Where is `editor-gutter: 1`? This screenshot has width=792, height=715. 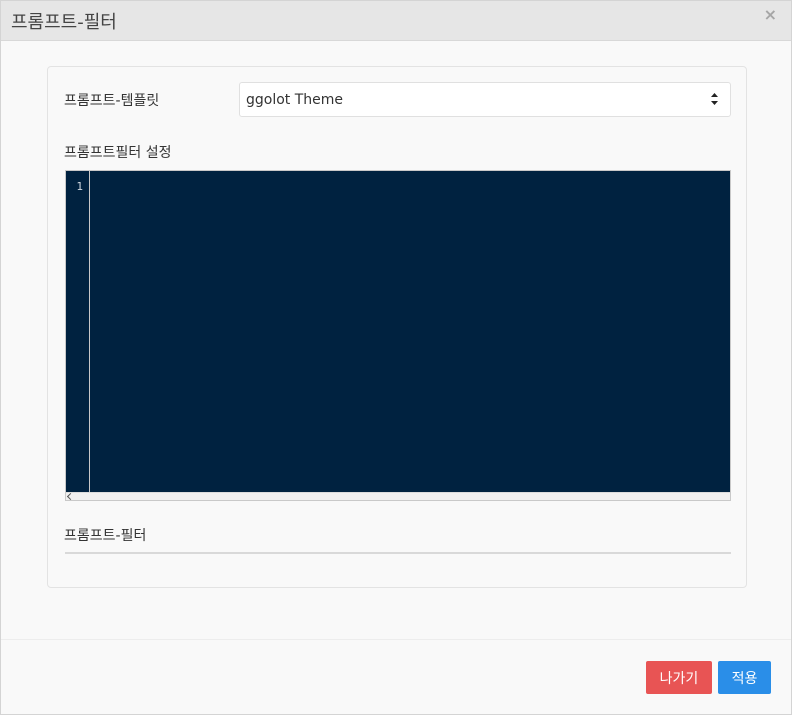
editor-gutter: 1 is located at coordinates (78, 332).